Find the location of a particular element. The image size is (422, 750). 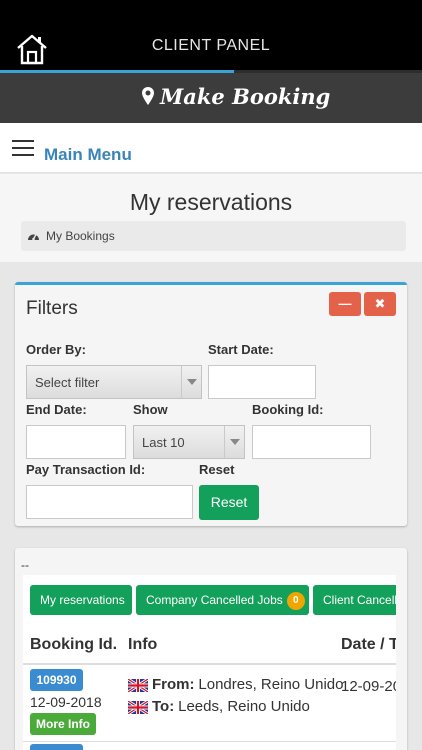

route-from: From: Londres, Reino Unido is located at coordinates (235, 684).